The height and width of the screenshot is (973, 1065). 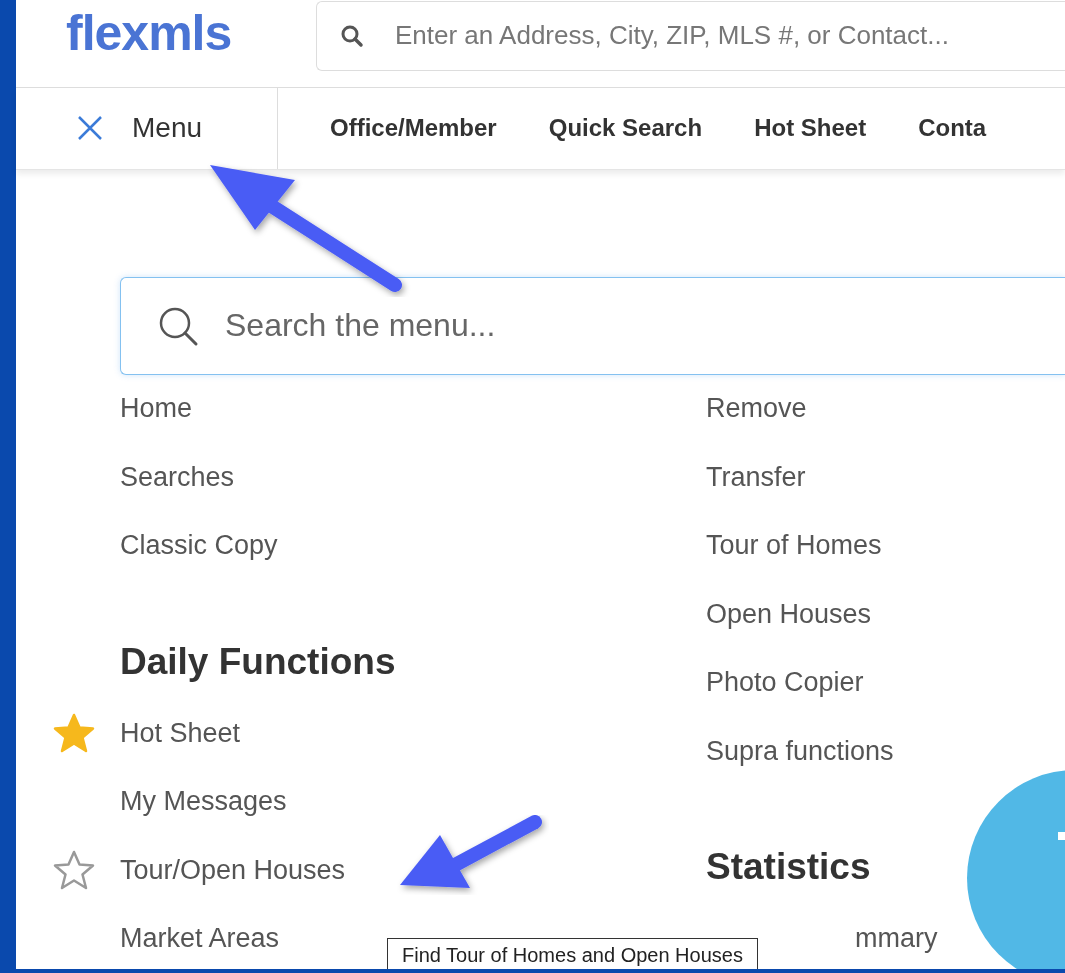 I want to click on search-icon, so click(x=352, y=35).